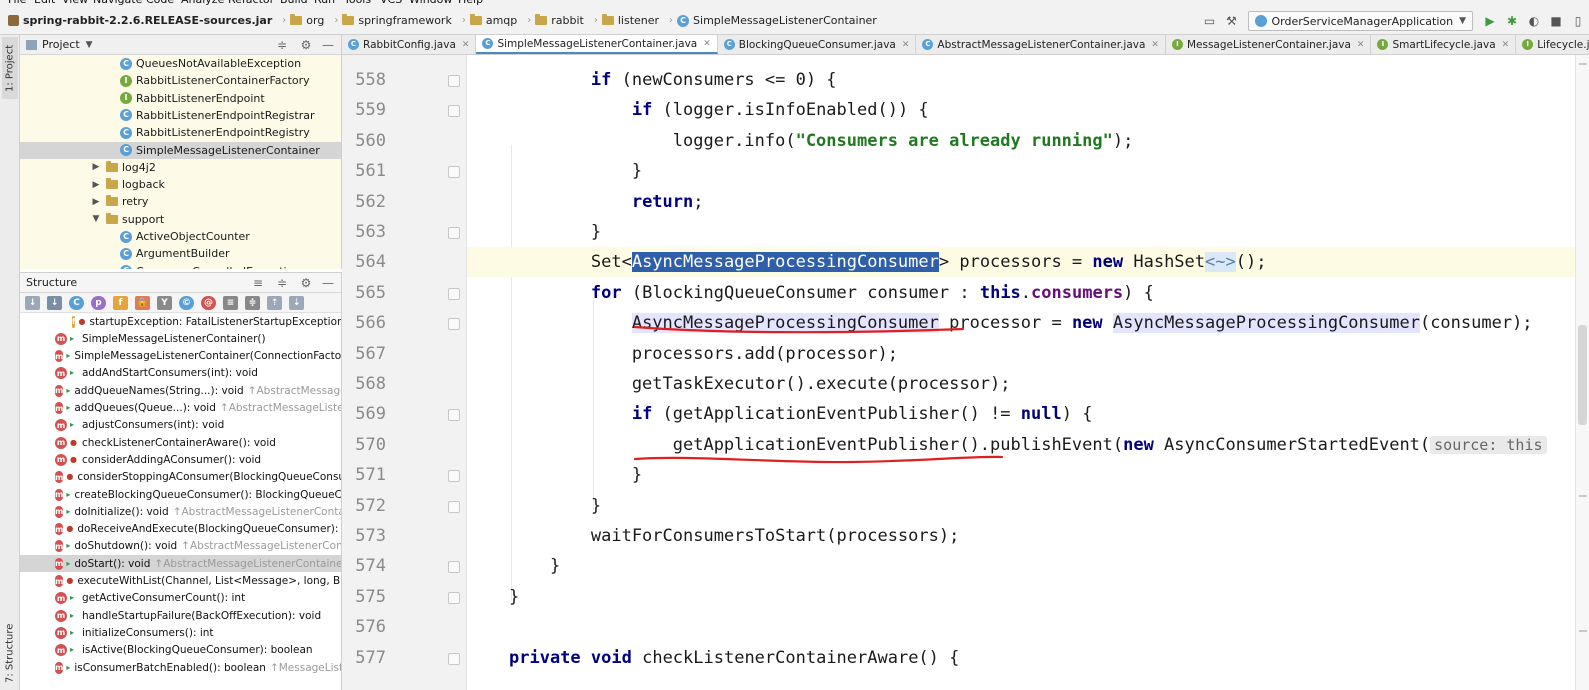 The width and height of the screenshot is (1589, 690). I want to click on editor-tab: C RabbitConfig.java ✕, so click(409, 44).